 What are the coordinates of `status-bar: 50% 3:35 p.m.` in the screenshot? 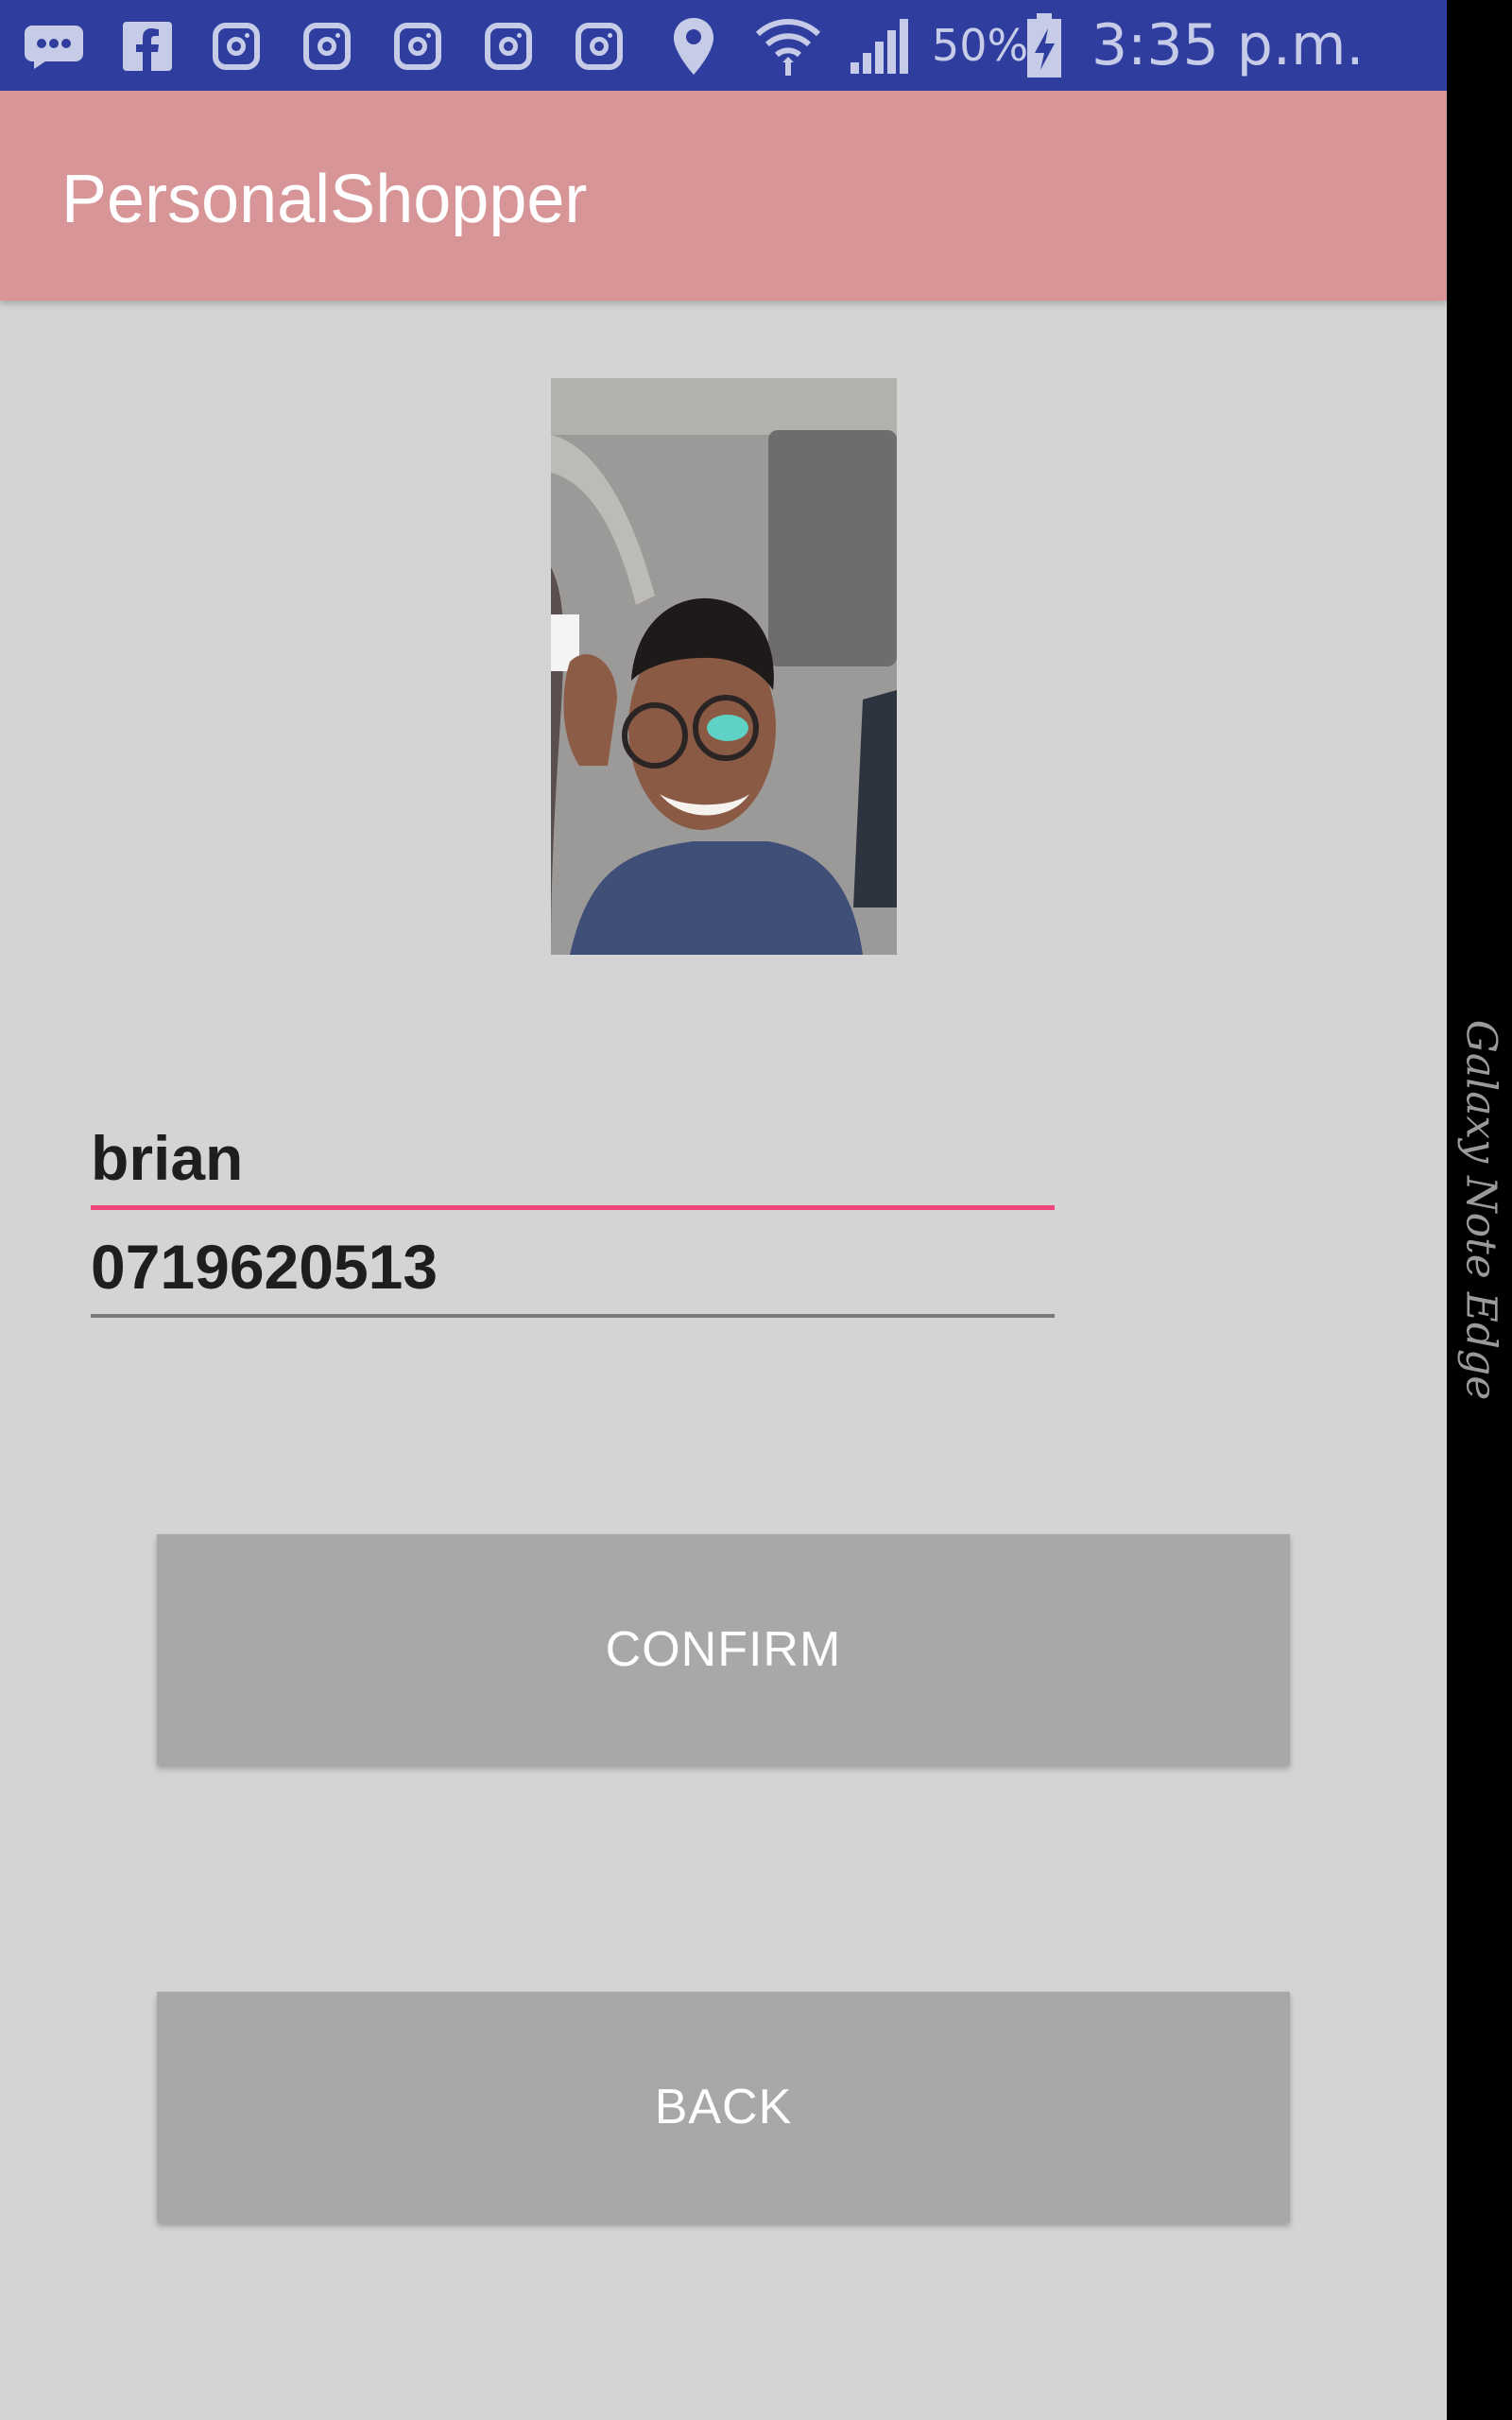 It's located at (723, 45).